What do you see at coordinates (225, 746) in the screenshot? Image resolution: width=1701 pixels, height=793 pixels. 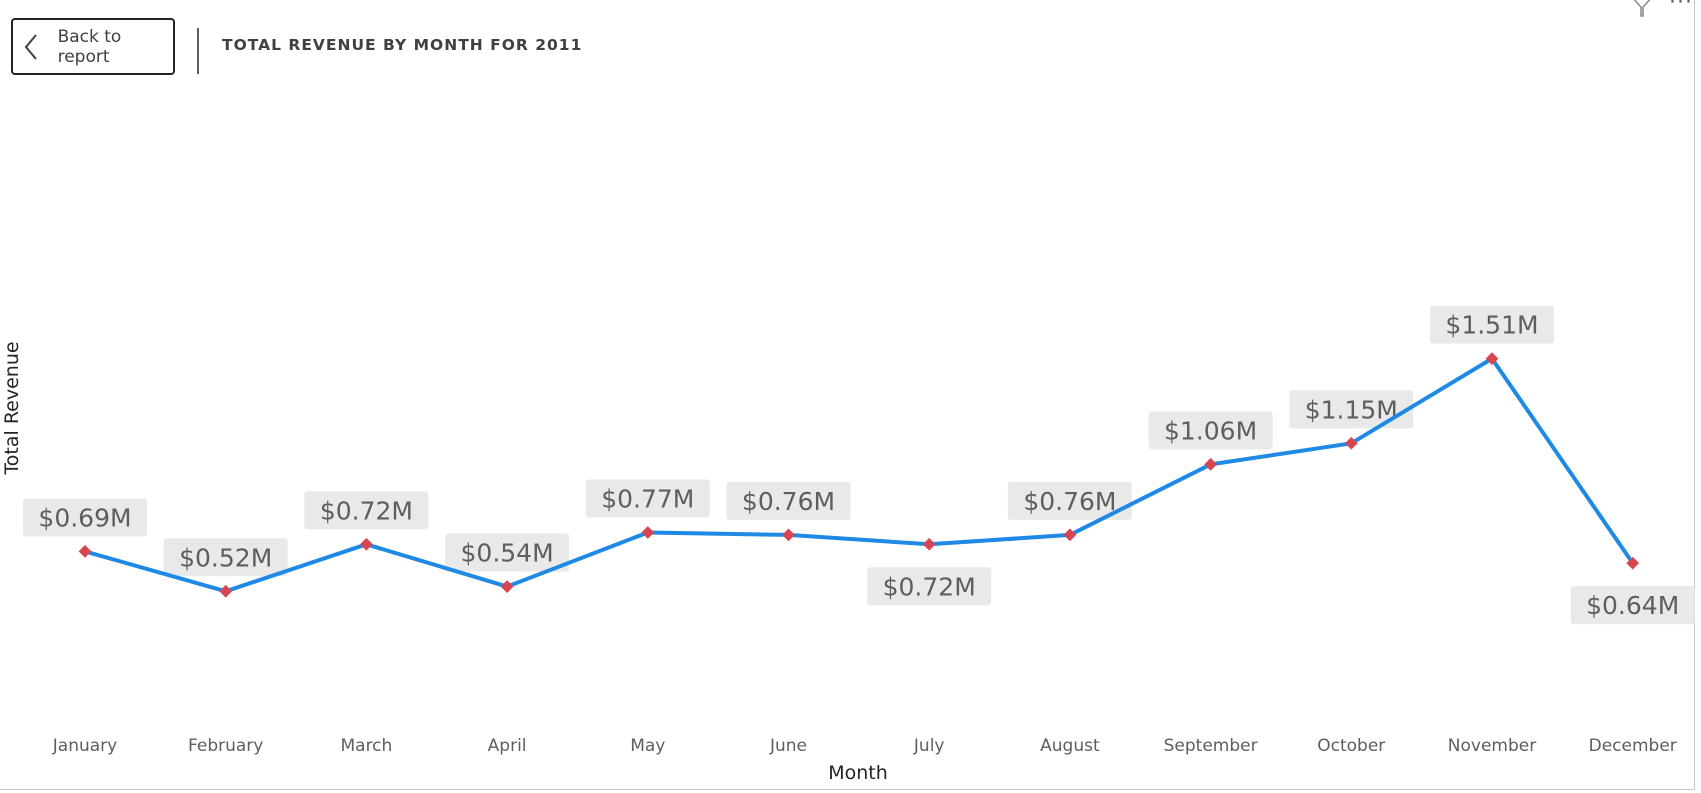 I see `x-tick-label: February` at bounding box center [225, 746].